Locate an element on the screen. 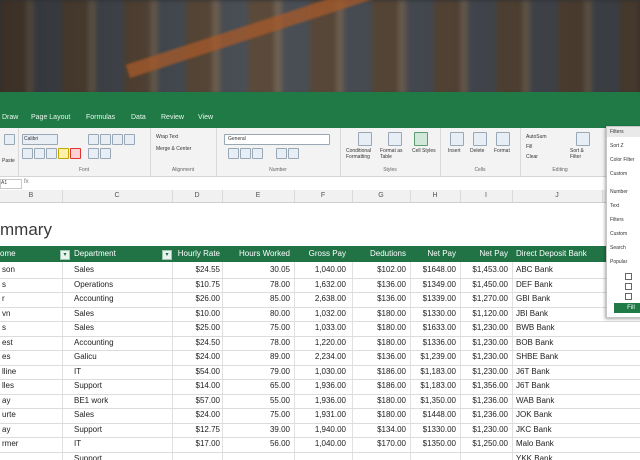  filter-dropdown-icon: ▾ is located at coordinates (65, 255).